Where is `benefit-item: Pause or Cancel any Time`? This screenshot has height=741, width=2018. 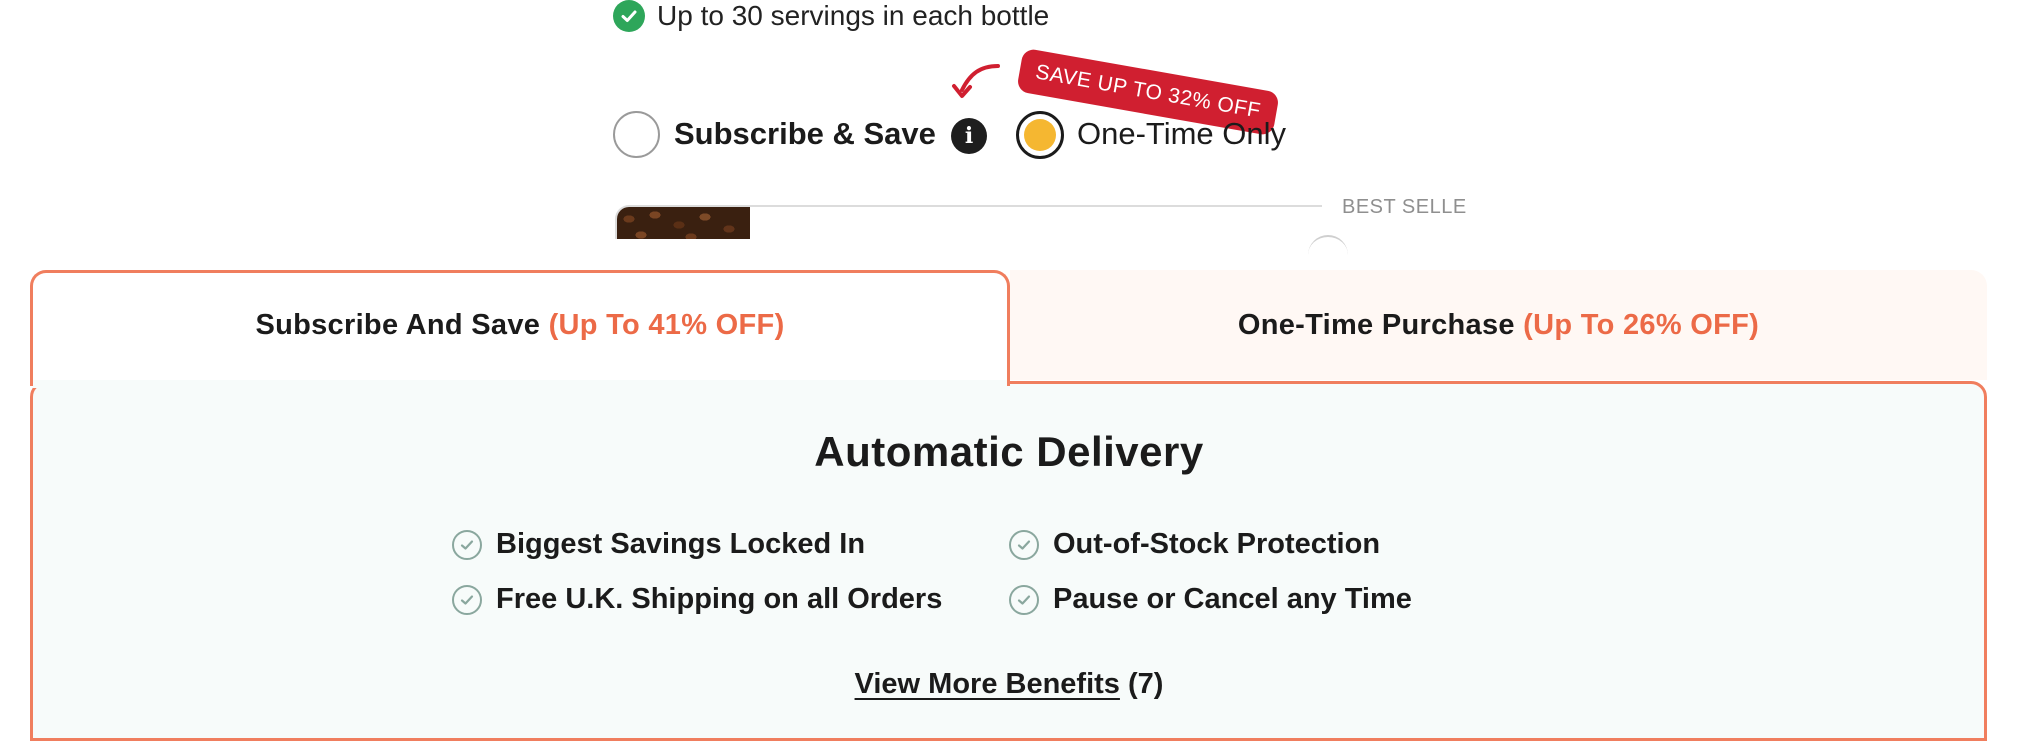
benefit-item: Pause or Cancel any Time is located at coordinates (1210, 599).